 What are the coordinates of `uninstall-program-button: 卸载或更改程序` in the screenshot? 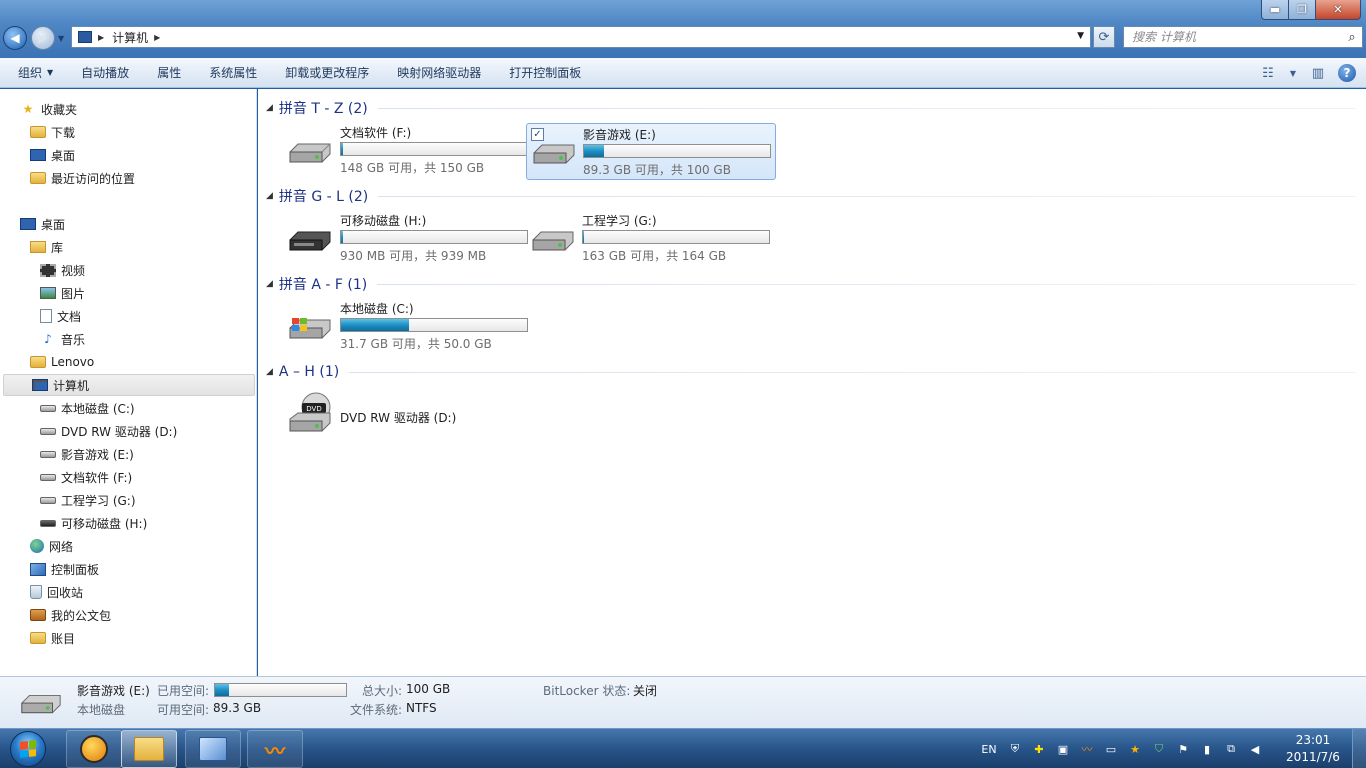 It's located at (327, 73).